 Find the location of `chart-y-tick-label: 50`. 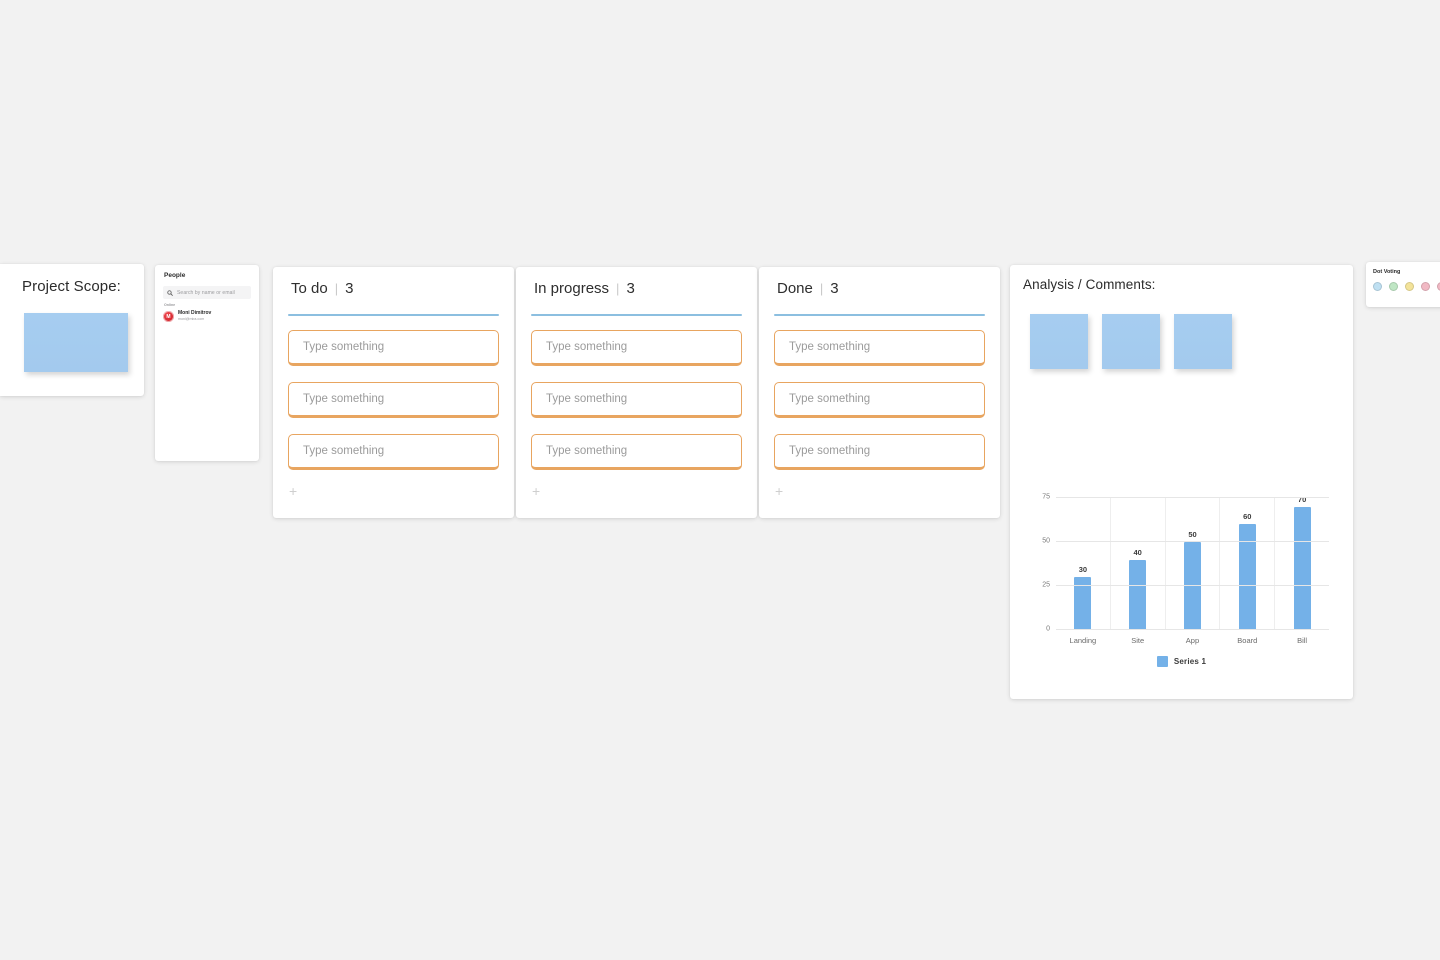

chart-y-tick-label: 50 is located at coordinates (1046, 541).